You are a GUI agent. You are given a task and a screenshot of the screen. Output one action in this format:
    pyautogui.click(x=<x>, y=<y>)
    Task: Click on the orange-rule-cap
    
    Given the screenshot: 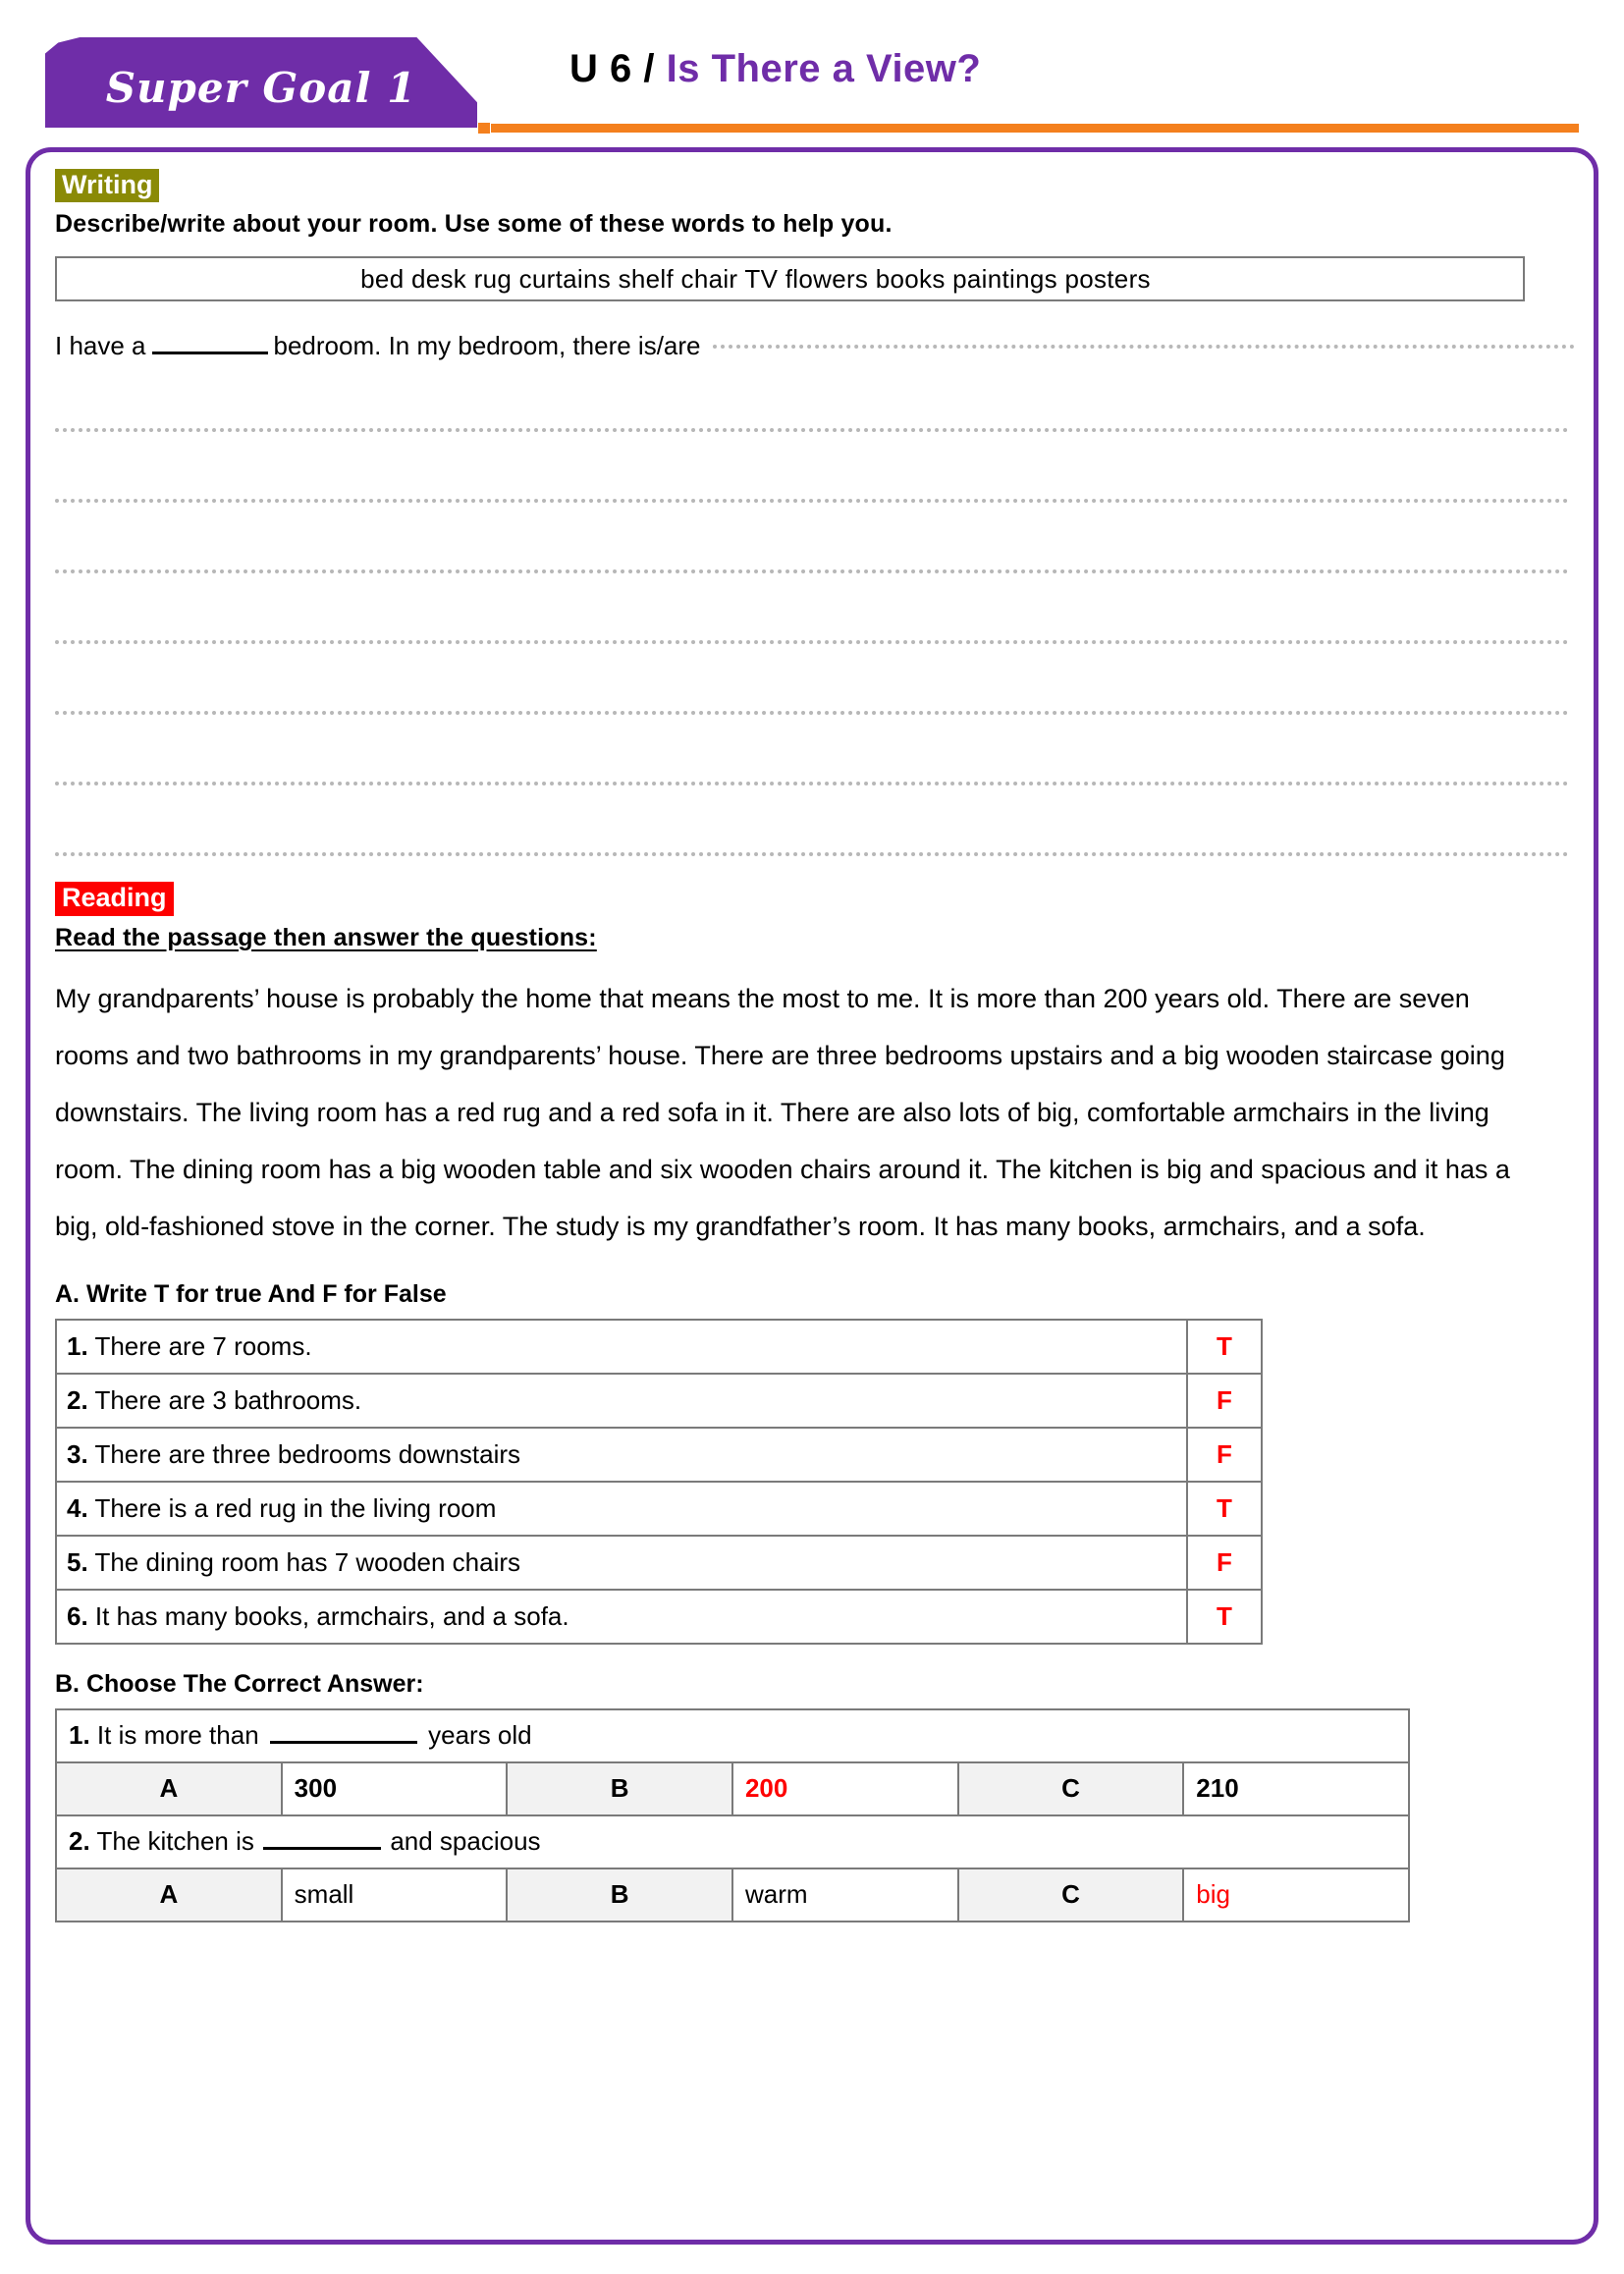 What is the action you would take?
    pyautogui.click(x=484, y=128)
    